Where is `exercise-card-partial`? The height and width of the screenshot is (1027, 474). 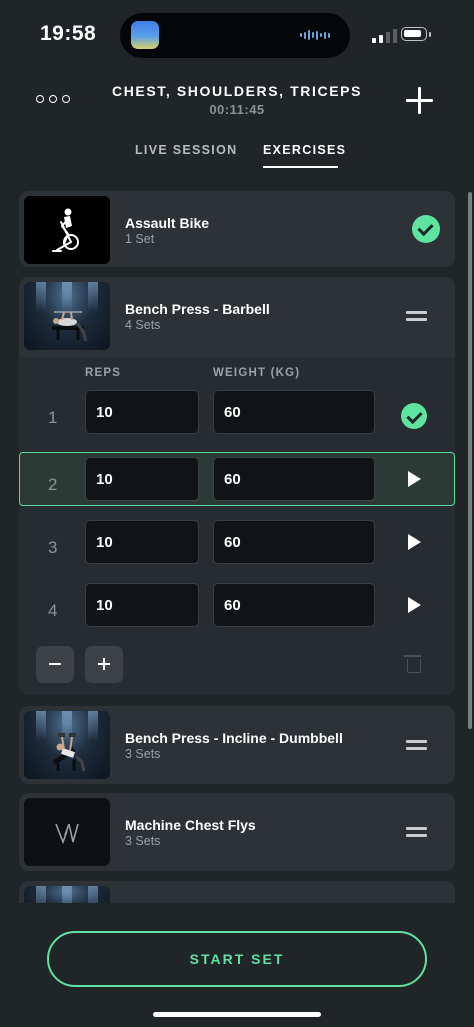
exercise-card-partial is located at coordinates (237, 892).